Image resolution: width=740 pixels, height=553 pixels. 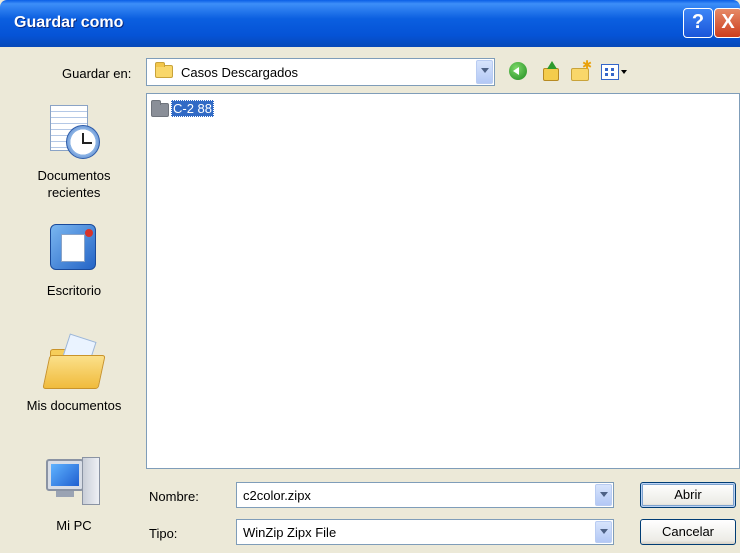 What do you see at coordinates (727, 23) in the screenshot?
I see `close-button: X` at bounding box center [727, 23].